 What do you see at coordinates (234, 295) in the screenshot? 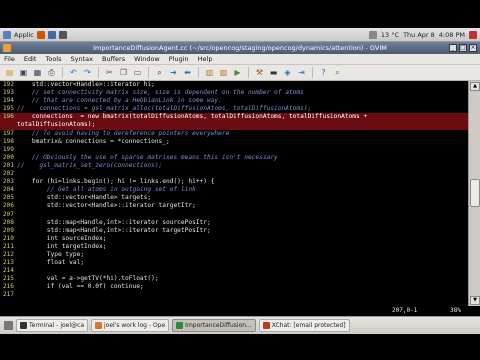
I see `code-line: 217` at bounding box center [234, 295].